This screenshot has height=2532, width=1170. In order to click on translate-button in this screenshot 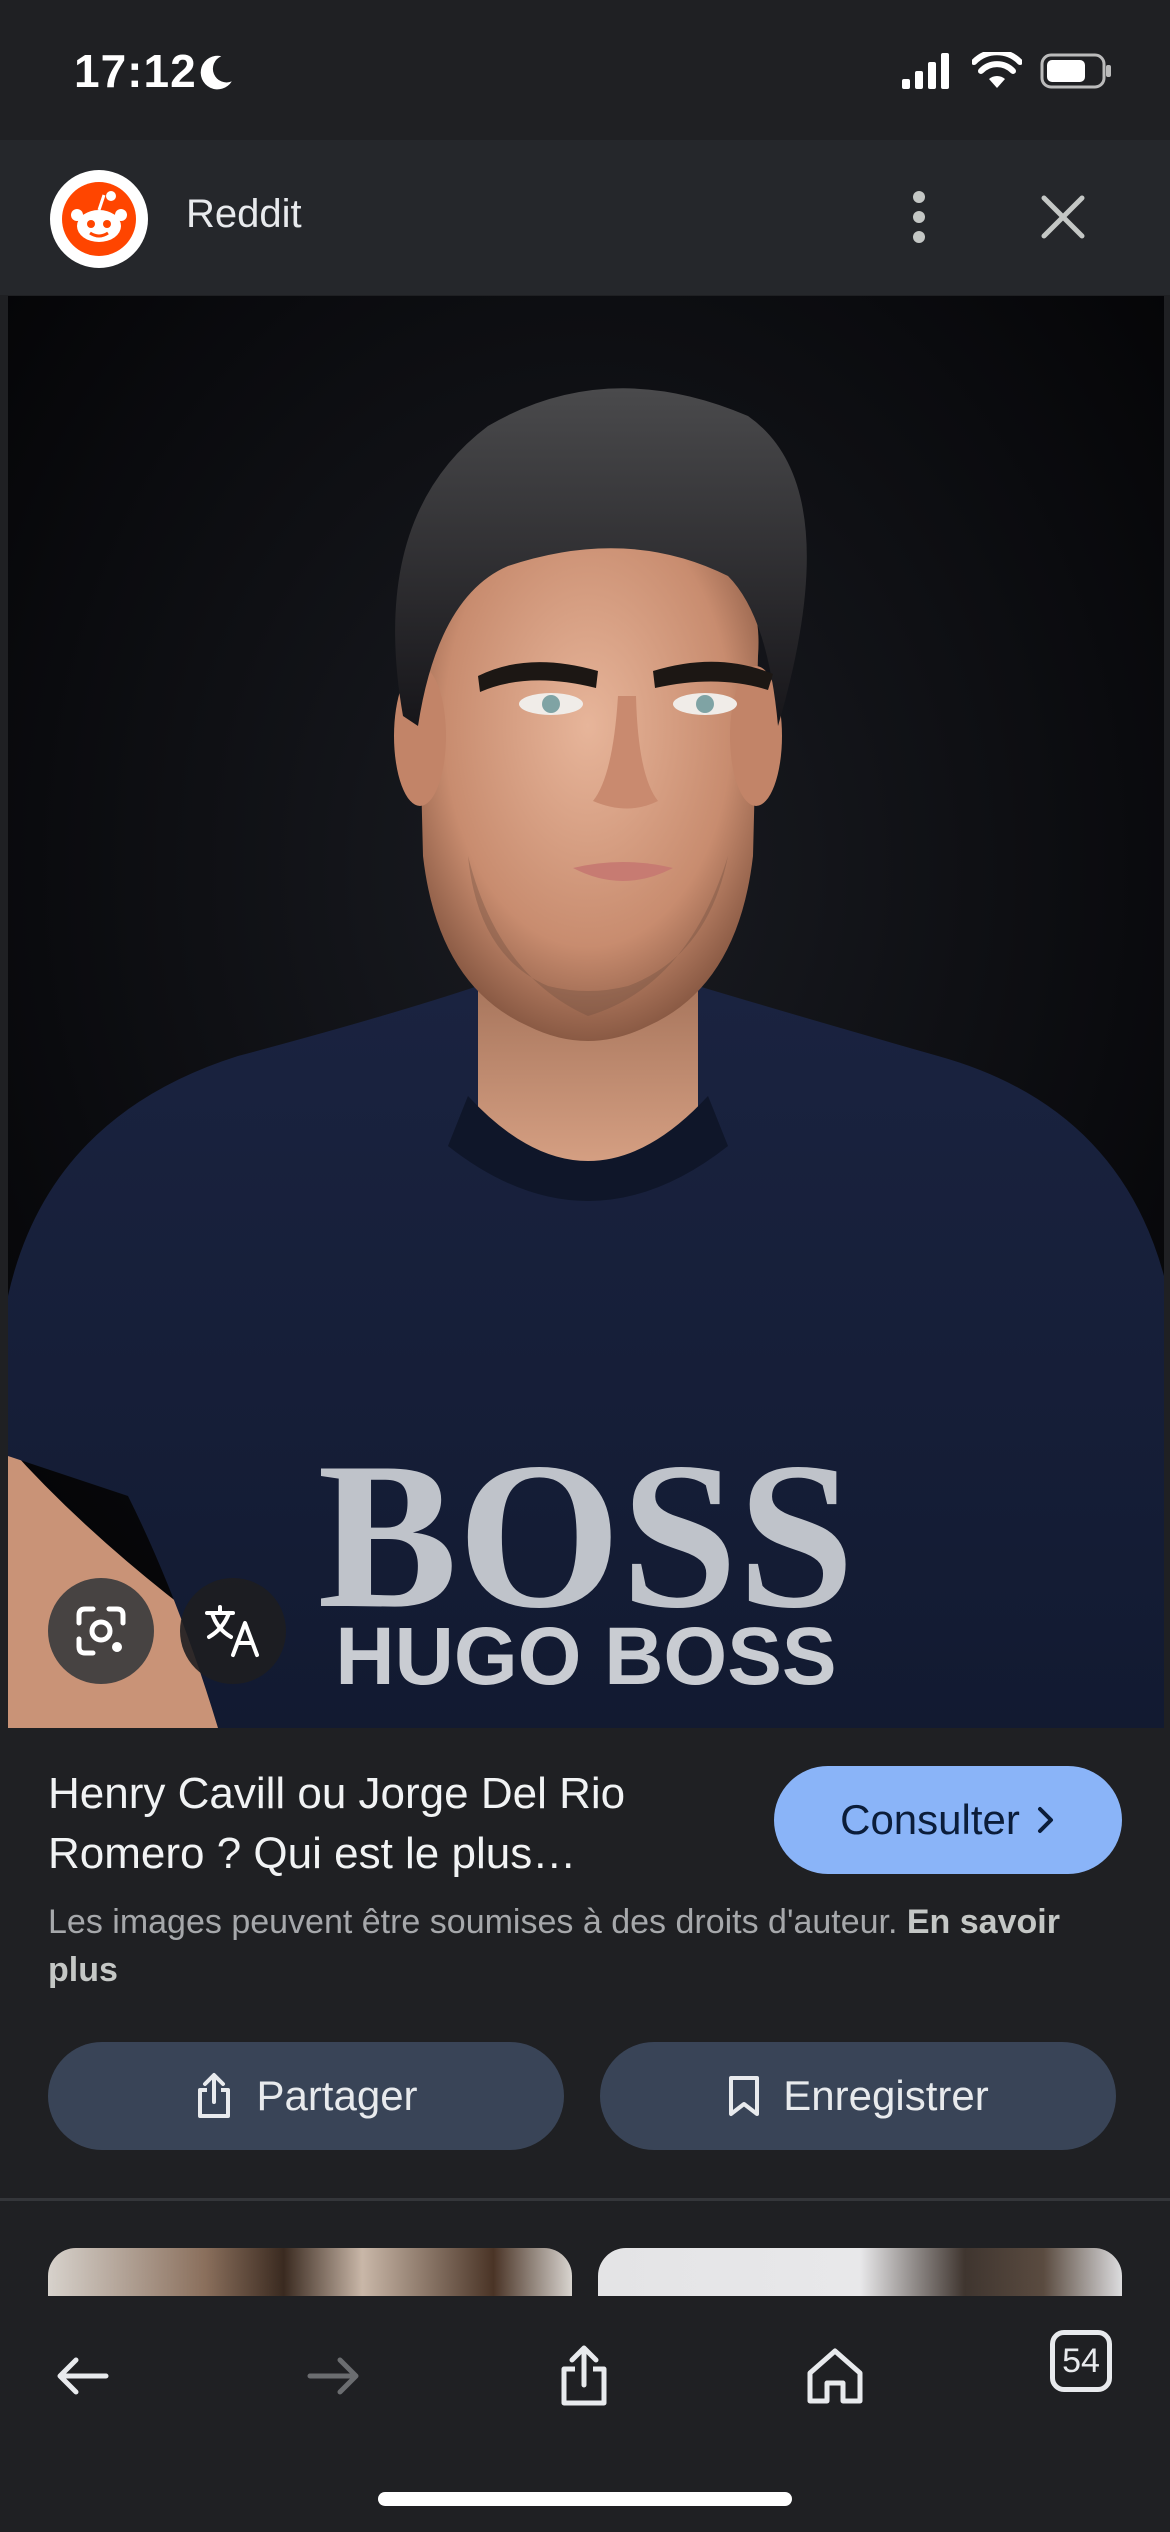, I will do `click(233, 1631)`.